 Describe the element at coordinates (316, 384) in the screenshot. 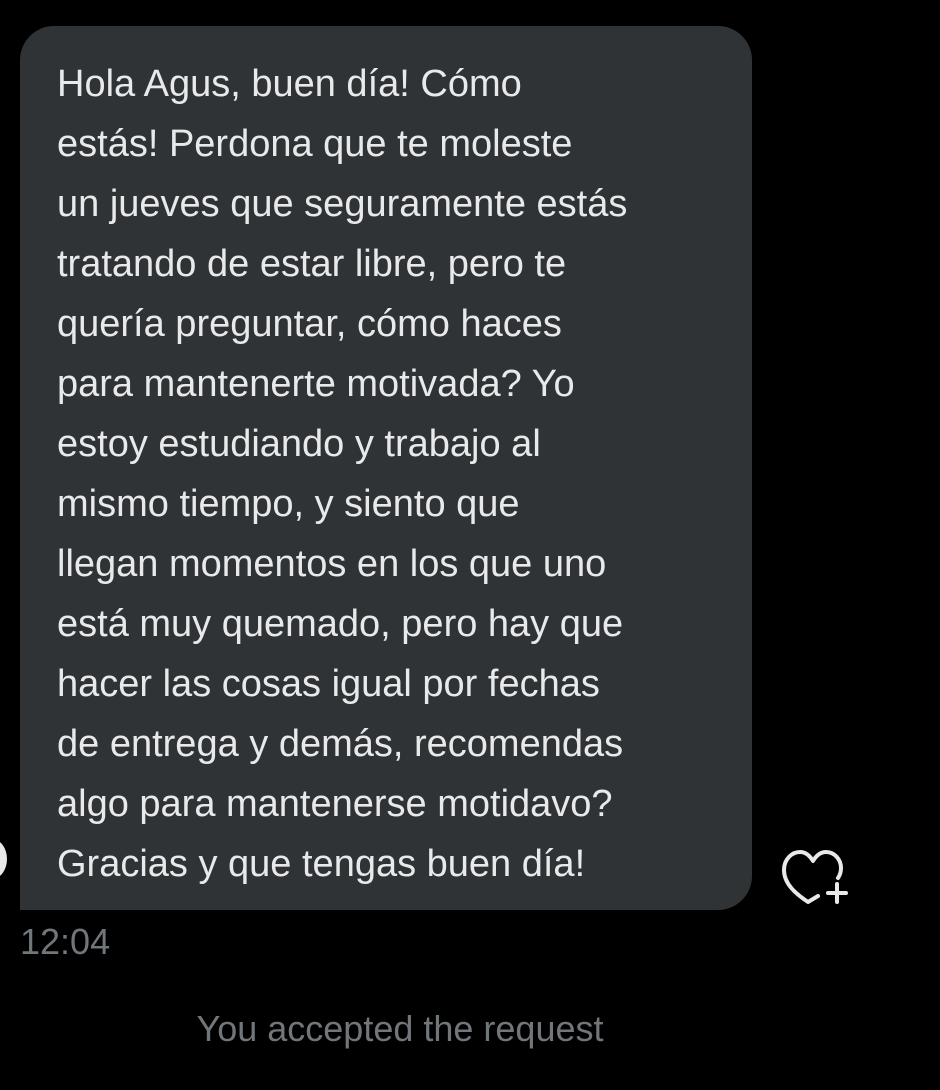

I see `message-text-line: para mantenerte motivada? Yo` at that location.